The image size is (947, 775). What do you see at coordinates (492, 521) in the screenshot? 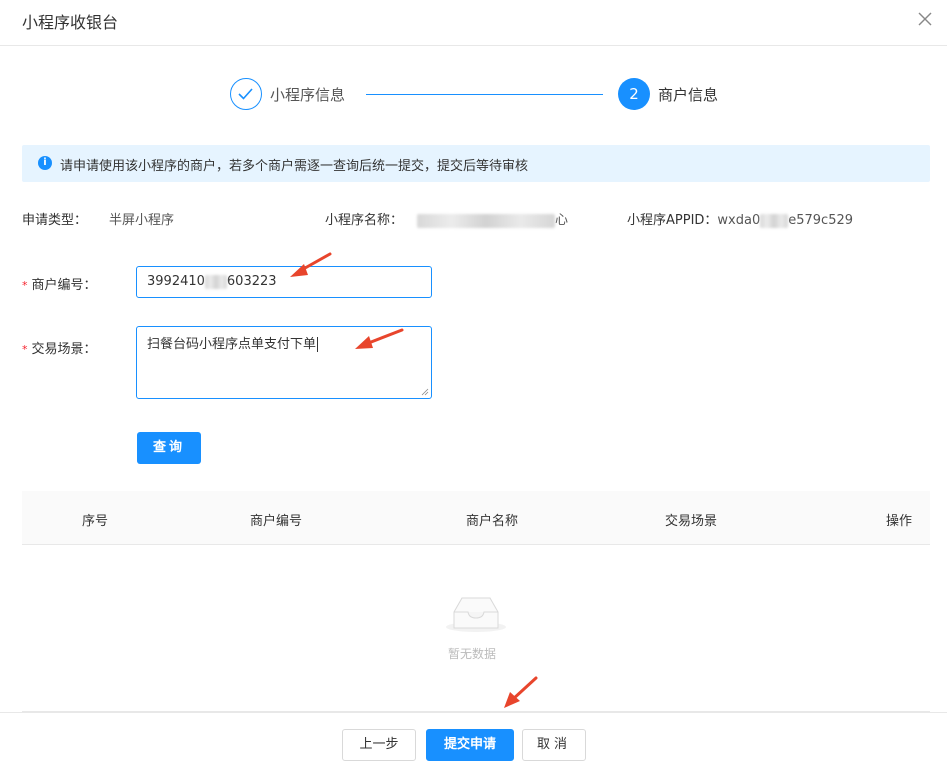
I see `col-merchant-name: 商户名称` at bounding box center [492, 521].